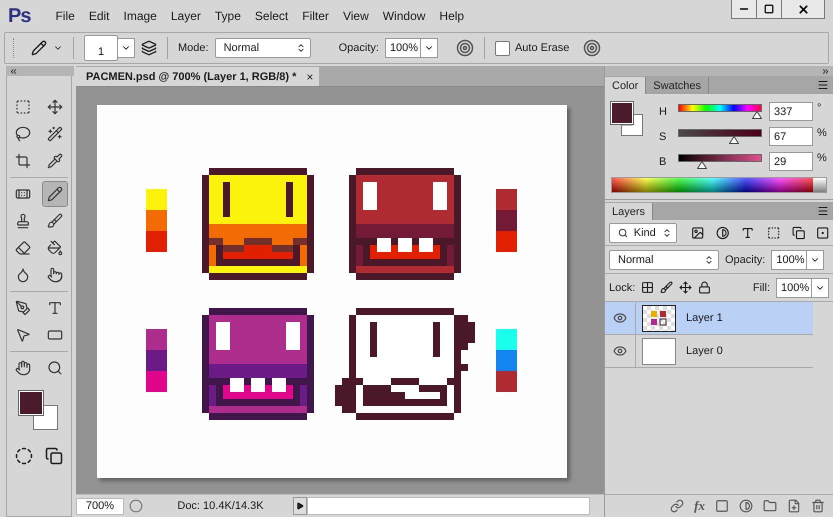 This screenshot has height=517, width=833. I want to click on slider-label: B, so click(663, 161).